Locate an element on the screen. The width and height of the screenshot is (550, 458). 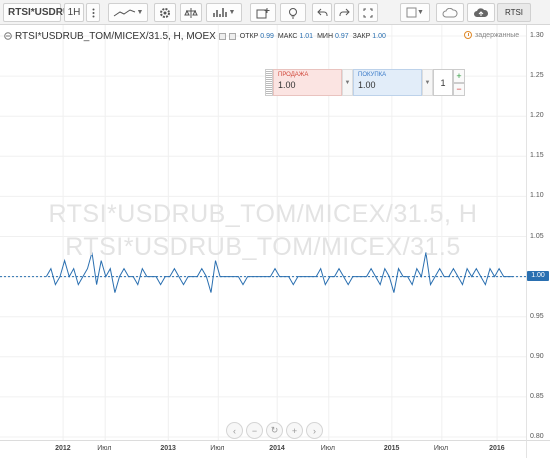
y-tick-label: 0.95 is located at coordinates (537, 316).